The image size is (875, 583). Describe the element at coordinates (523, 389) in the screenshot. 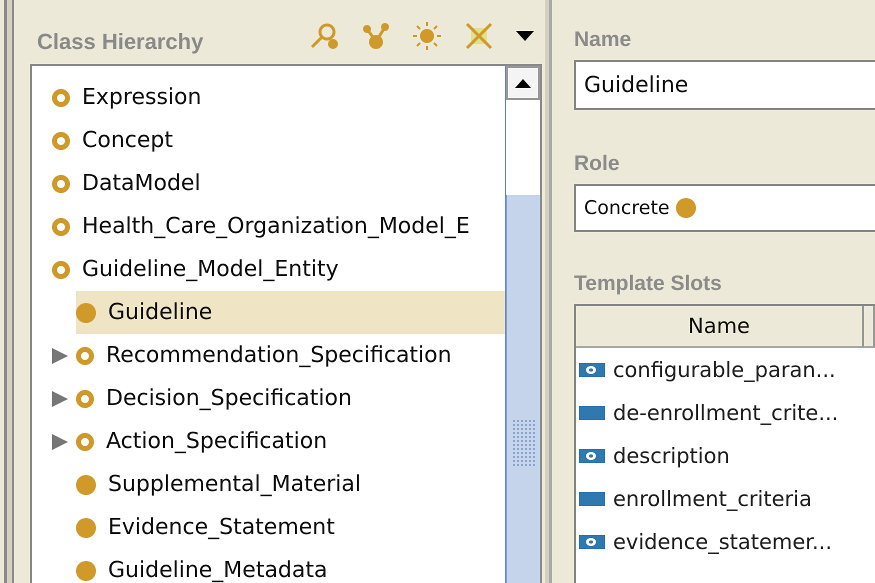

I see `scroll-thumb` at that location.